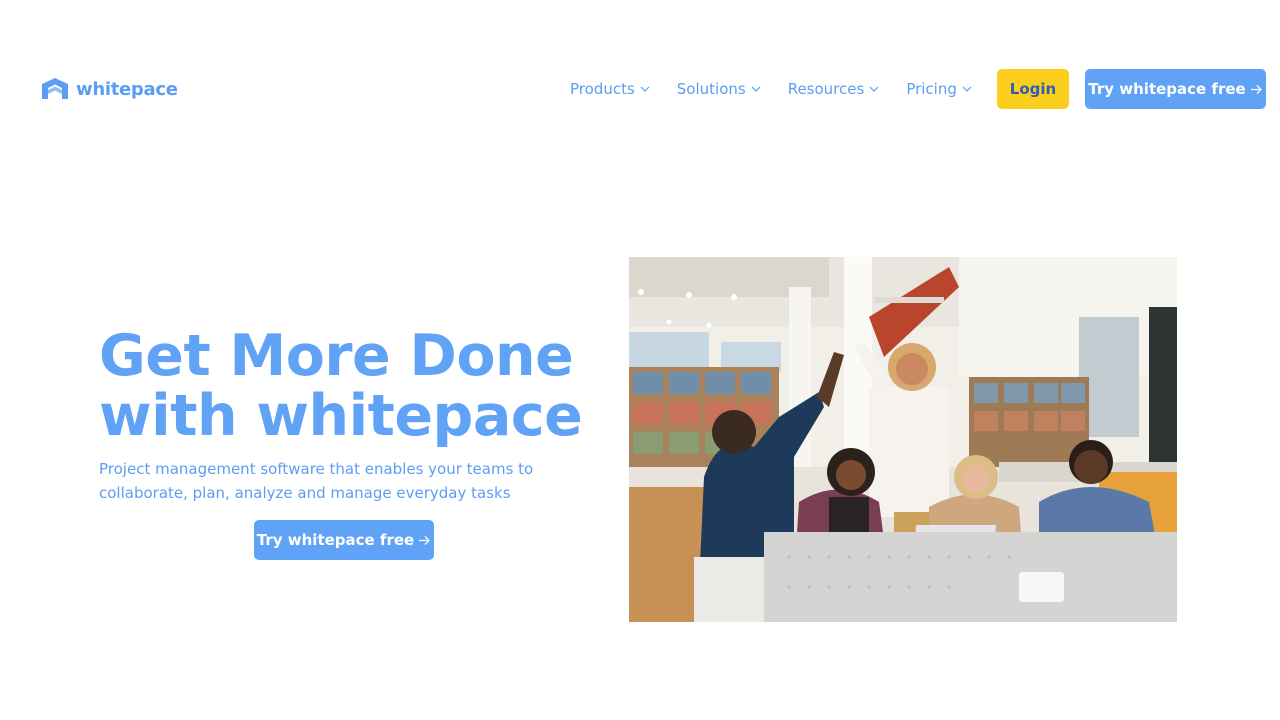  What do you see at coordinates (341, 416) in the screenshot?
I see `hero-title-line-2: with whitepace` at bounding box center [341, 416].